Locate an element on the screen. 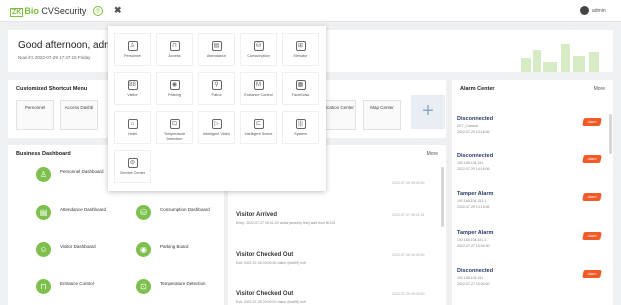 The height and width of the screenshot is (305, 621). video-icon: ▷ is located at coordinates (216, 124).